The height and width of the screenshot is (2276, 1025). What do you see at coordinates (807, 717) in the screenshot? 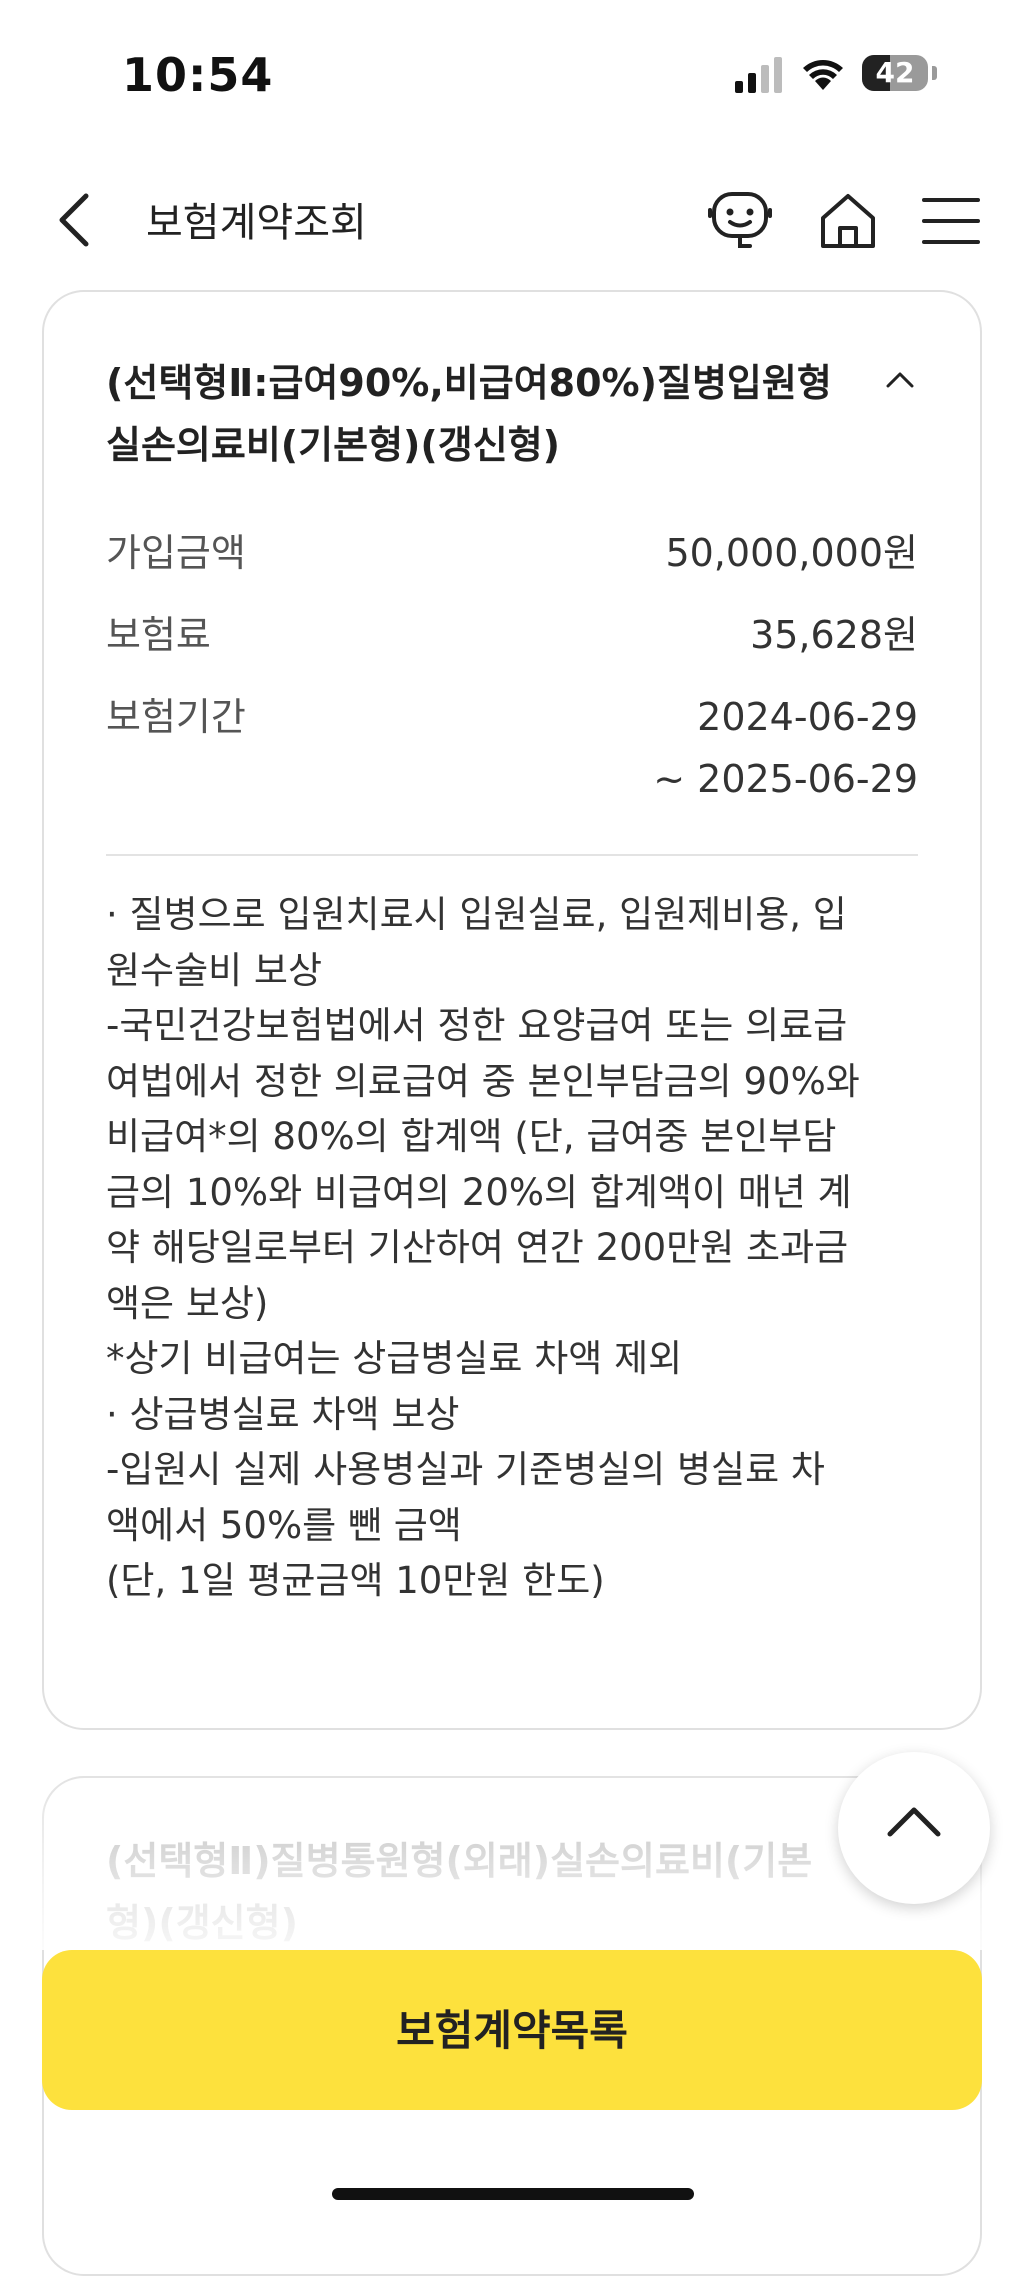
I see `period-start: 2024-06-29` at bounding box center [807, 717].